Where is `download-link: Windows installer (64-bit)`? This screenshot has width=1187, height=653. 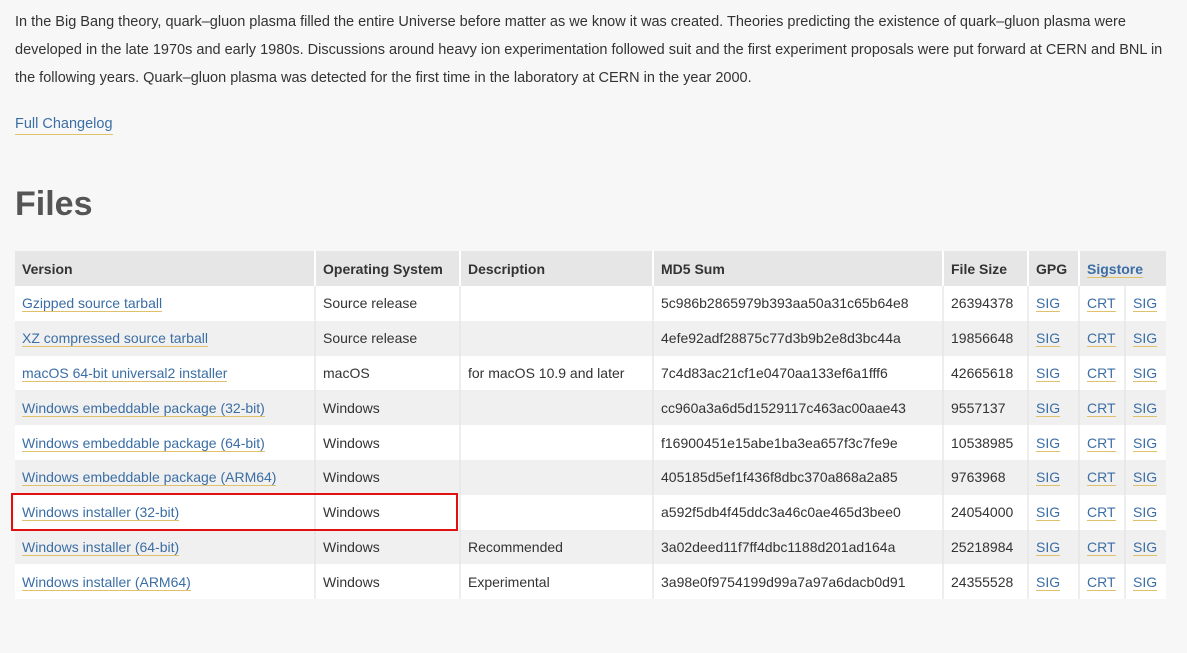 download-link: Windows installer (64-bit) is located at coordinates (101, 547).